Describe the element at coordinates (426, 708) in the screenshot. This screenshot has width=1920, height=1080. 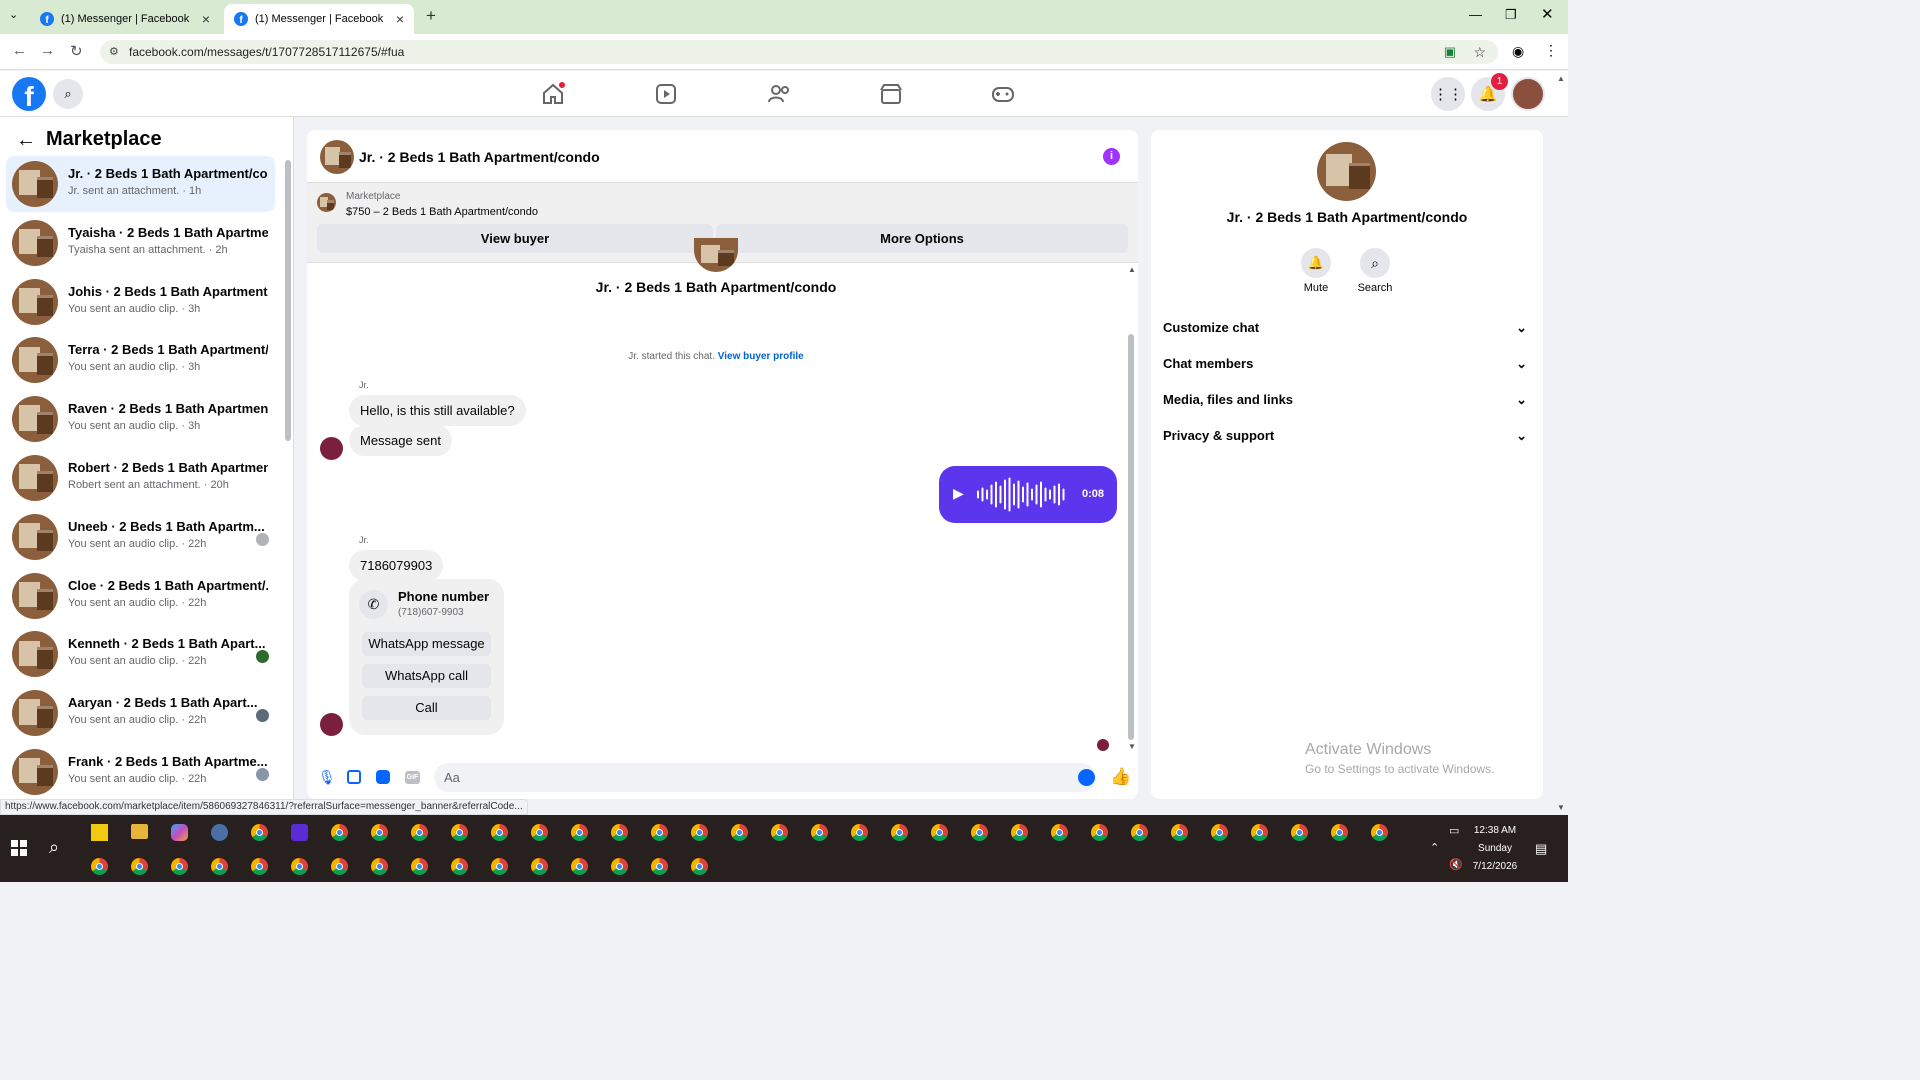
I see `call-button: Call` at that location.